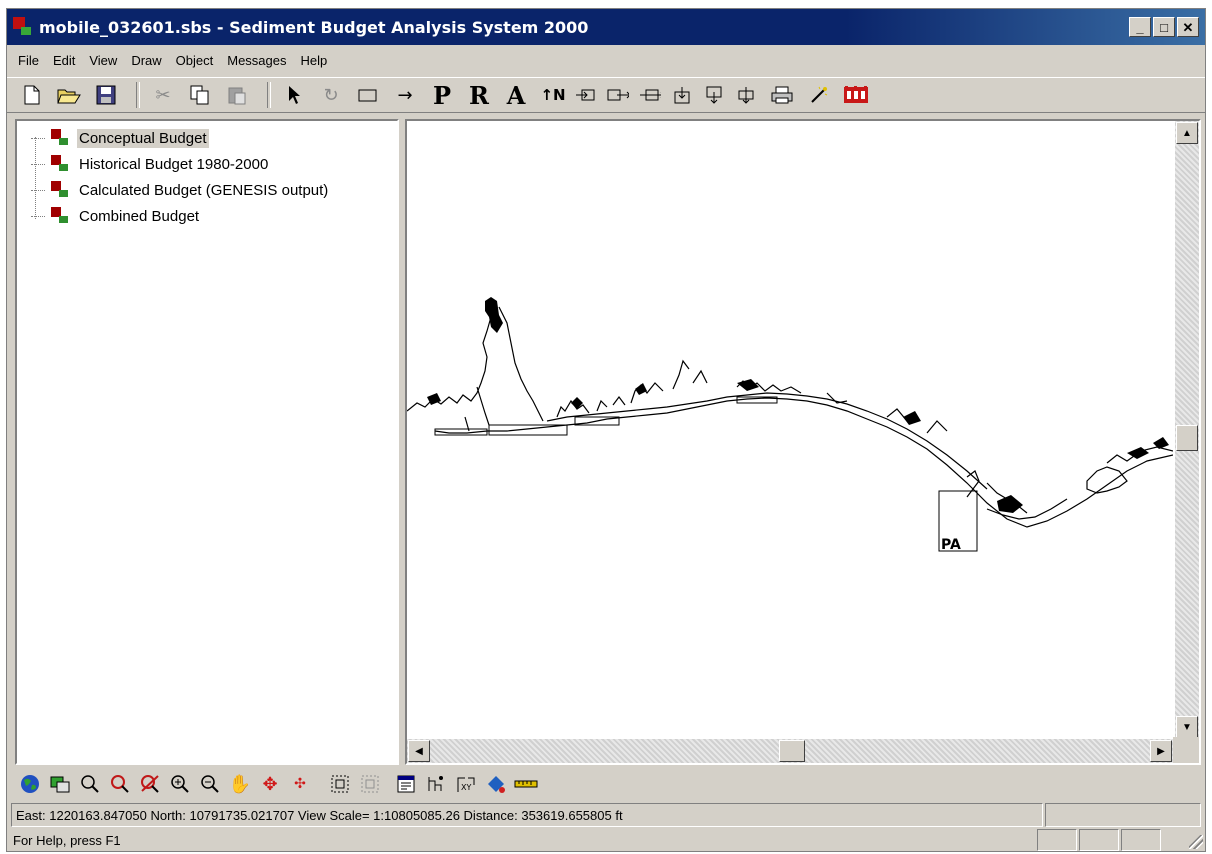 The height and width of the screenshot is (854, 1212). I want to click on wizard-icon, so click(819, 95).